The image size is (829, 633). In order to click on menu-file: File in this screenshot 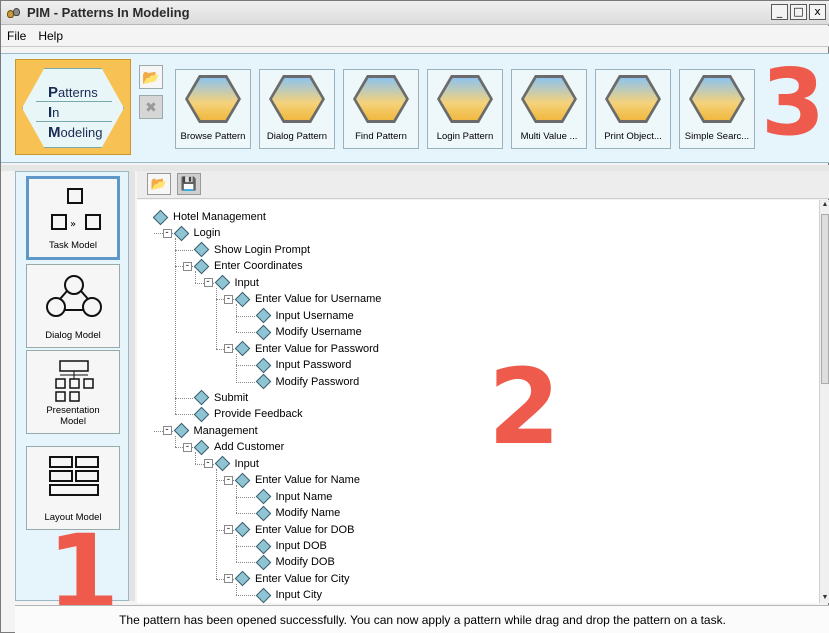, I will do `click(16, 36)`.